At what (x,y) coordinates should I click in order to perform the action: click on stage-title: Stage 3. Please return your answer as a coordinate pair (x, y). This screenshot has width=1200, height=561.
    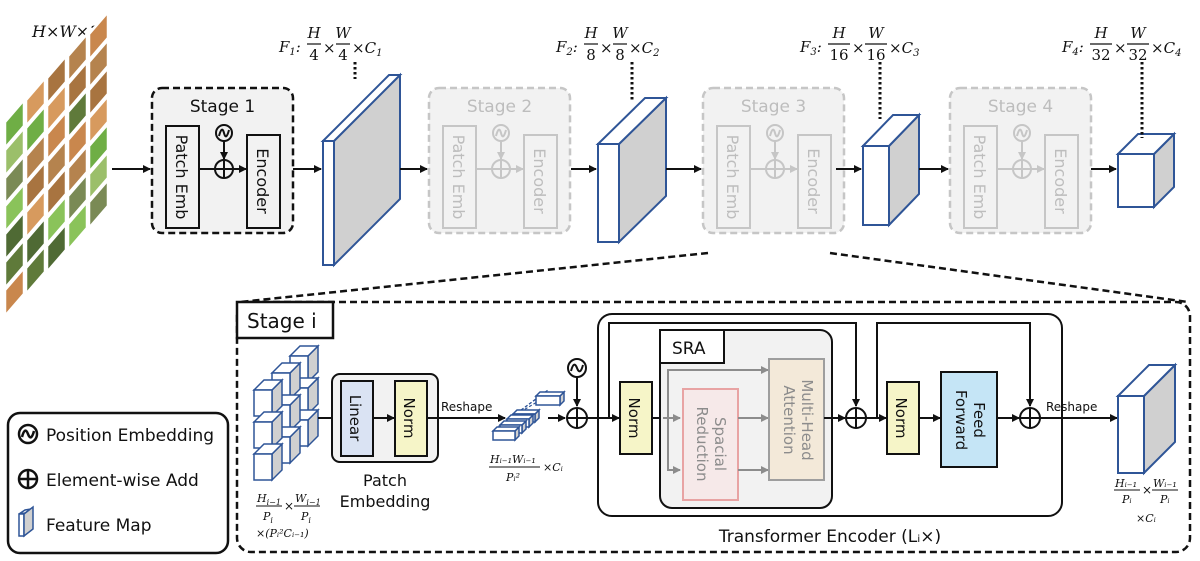
    Looking at the image, I should click on (773, 107).